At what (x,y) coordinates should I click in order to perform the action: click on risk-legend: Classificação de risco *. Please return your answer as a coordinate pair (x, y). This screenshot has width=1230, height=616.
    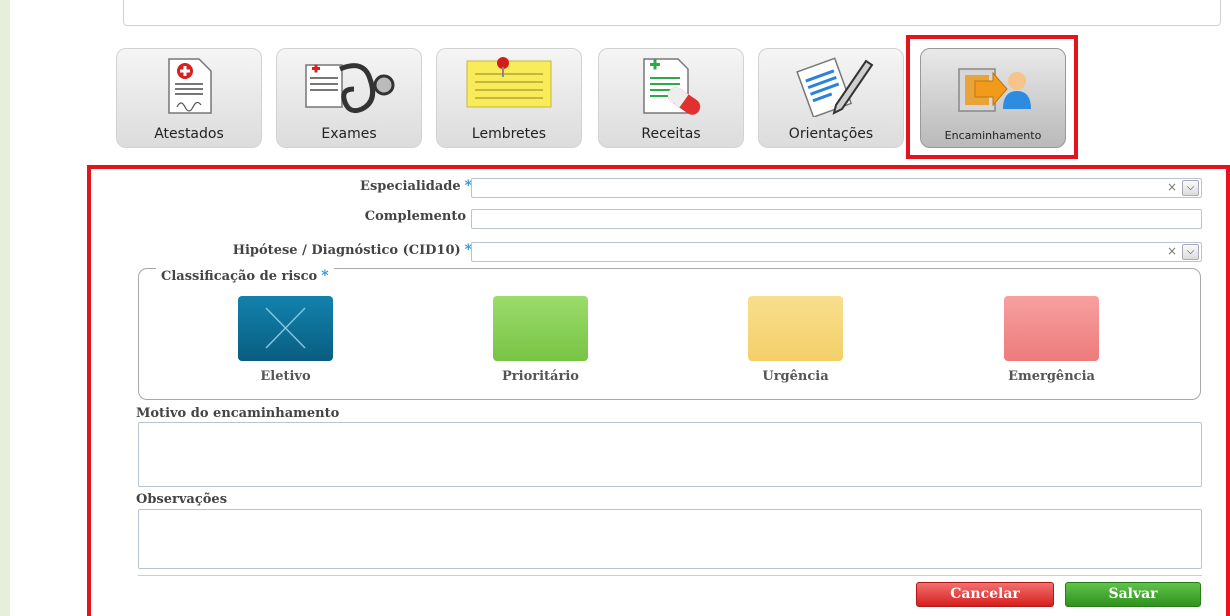
    Looking at the image, I should click on (245, 276).